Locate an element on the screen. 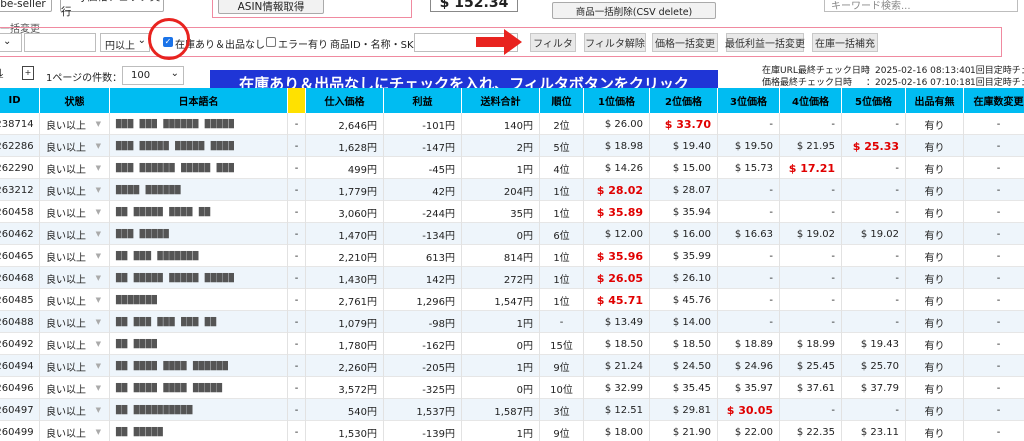  cell-id: 238714 is located at coordinates (20, 124).